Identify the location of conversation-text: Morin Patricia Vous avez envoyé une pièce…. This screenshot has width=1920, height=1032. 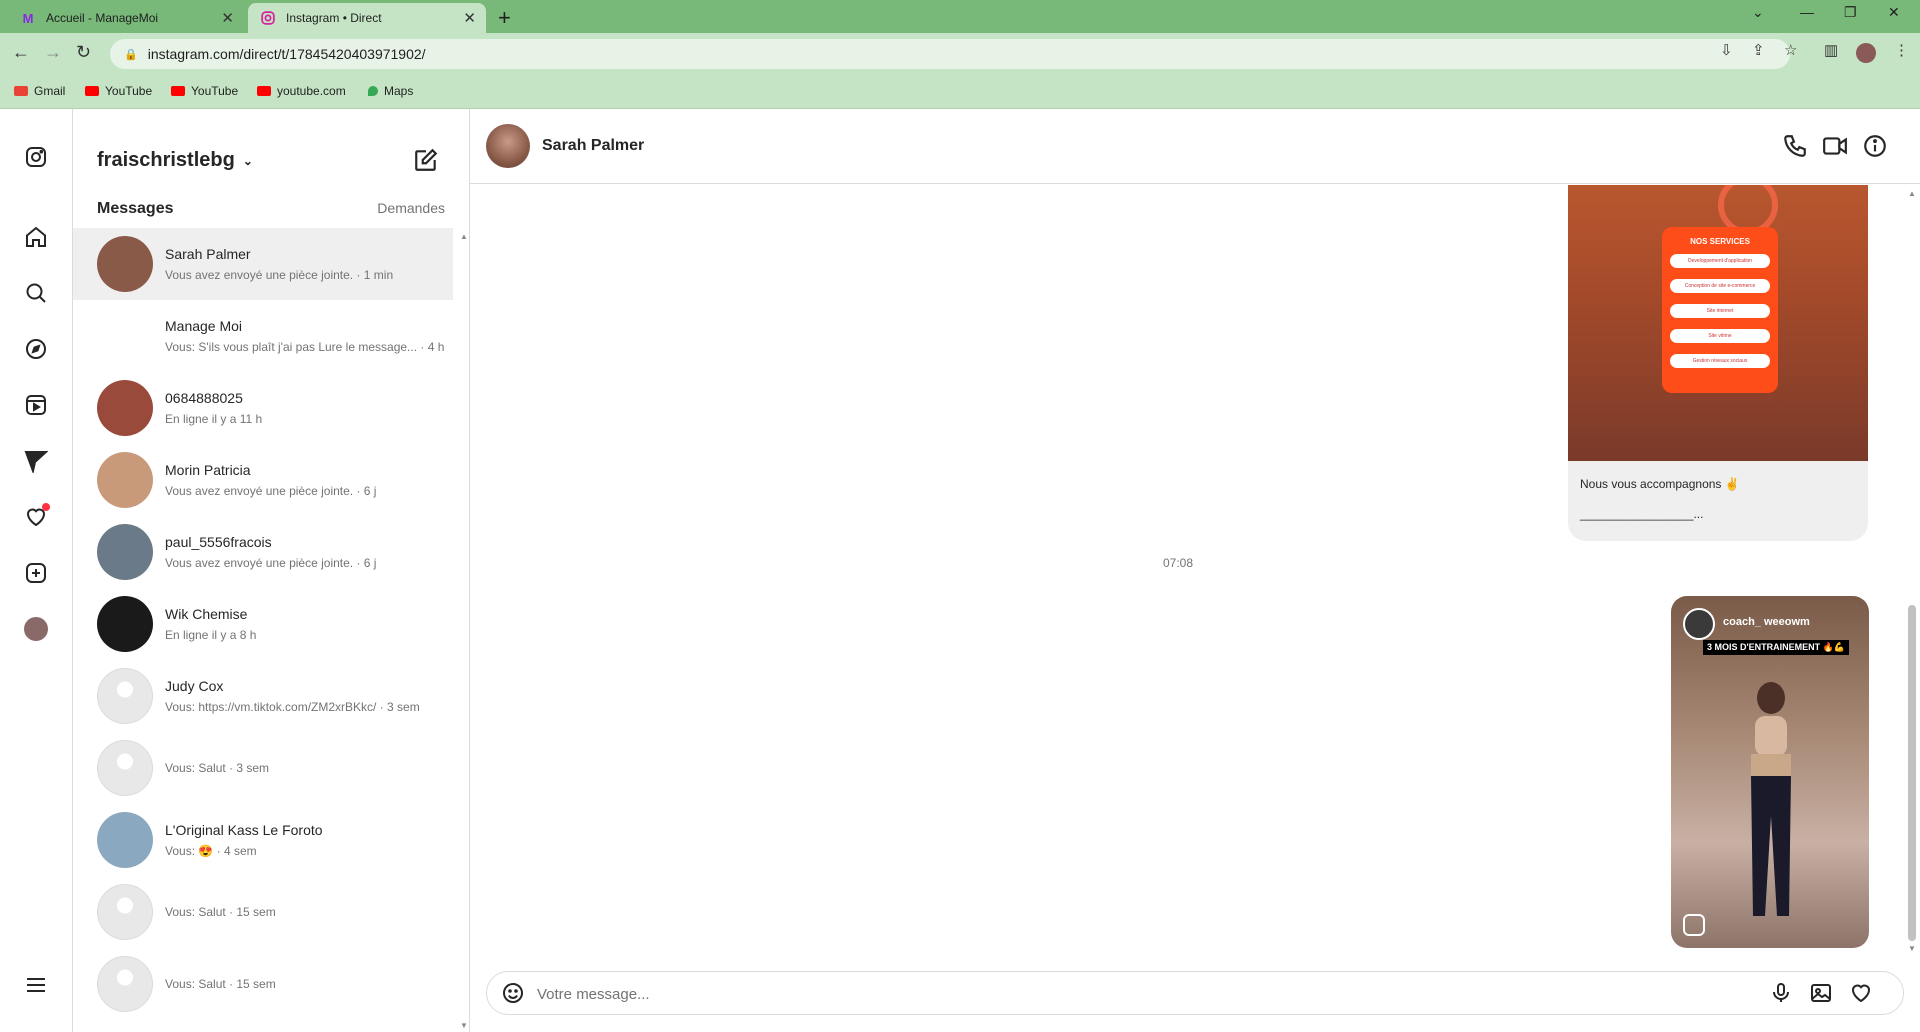
(270, 480).